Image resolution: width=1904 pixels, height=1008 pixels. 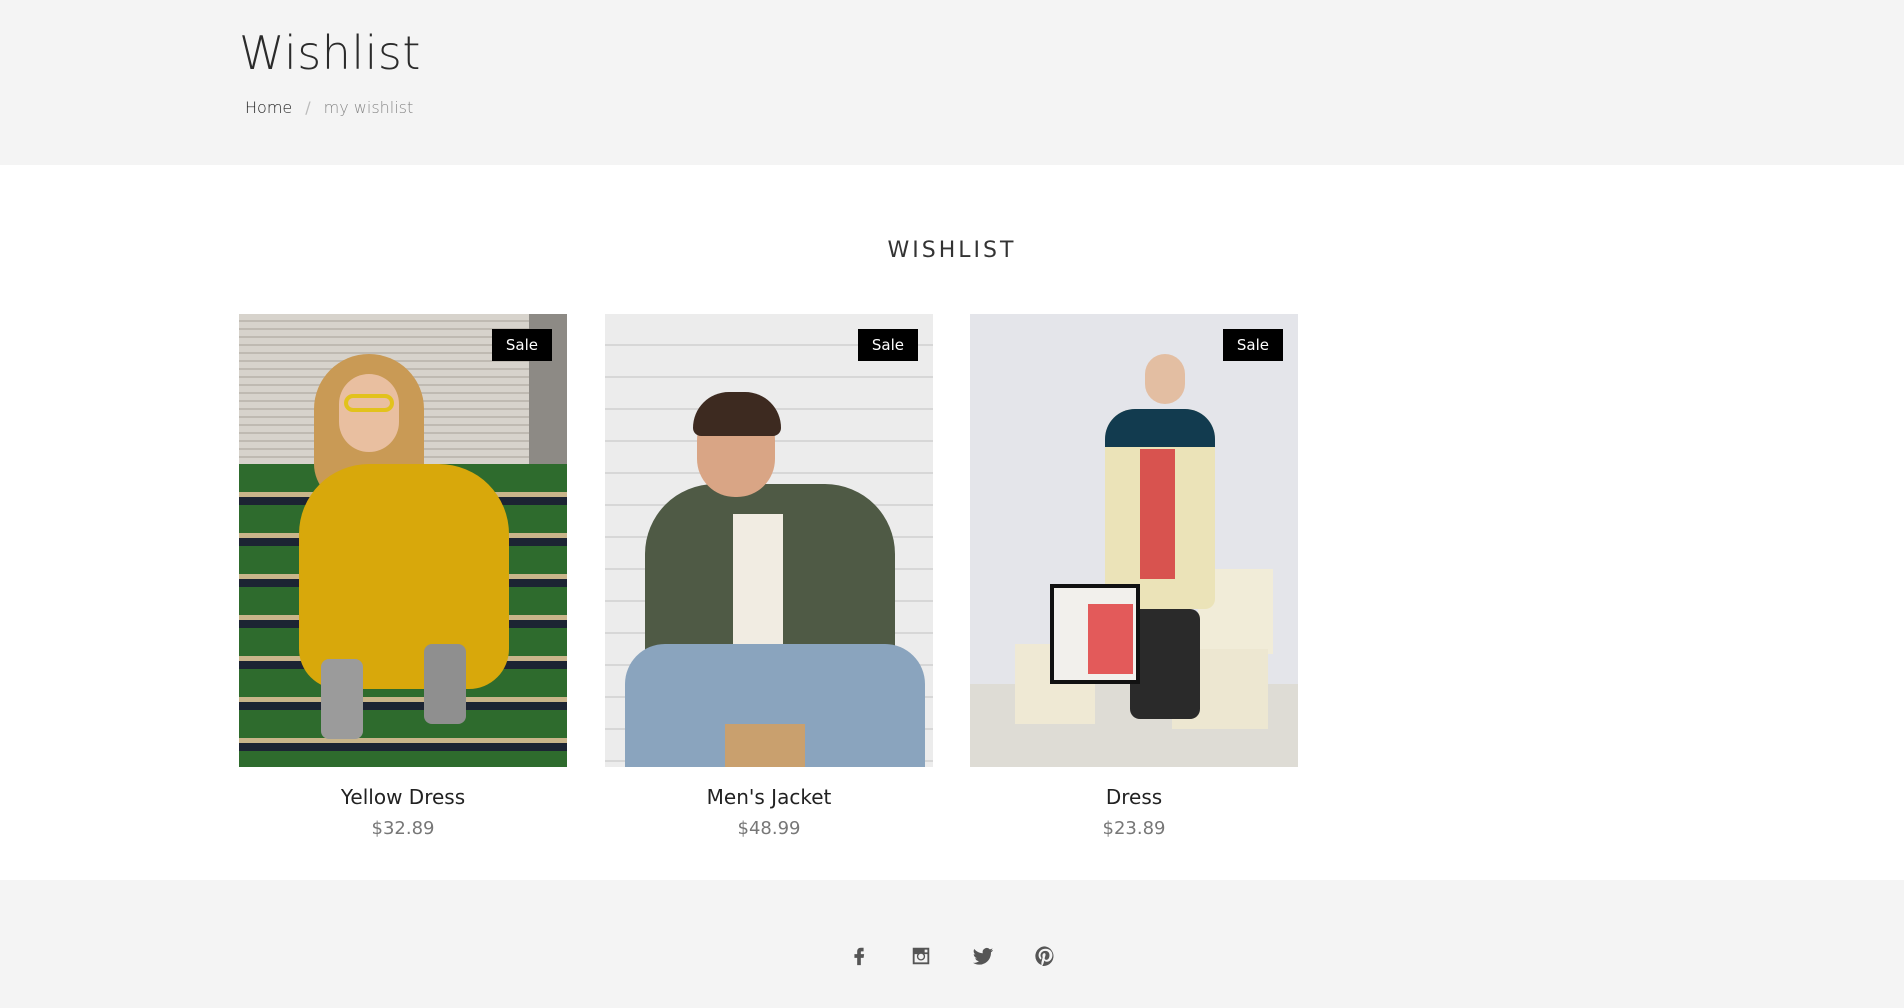 I want to click on product-name: Yellow Dress, so click(x=403, y=797).